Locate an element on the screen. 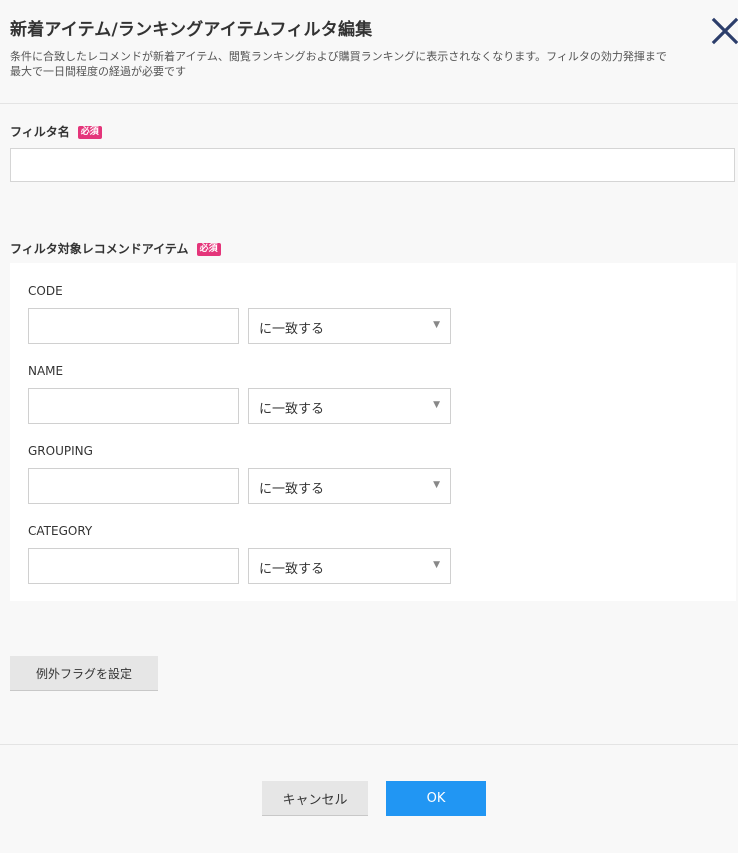 This screenshot has height=853, width=738. code-match-select: に一致する ▼ is located at coordinates (349, 326).